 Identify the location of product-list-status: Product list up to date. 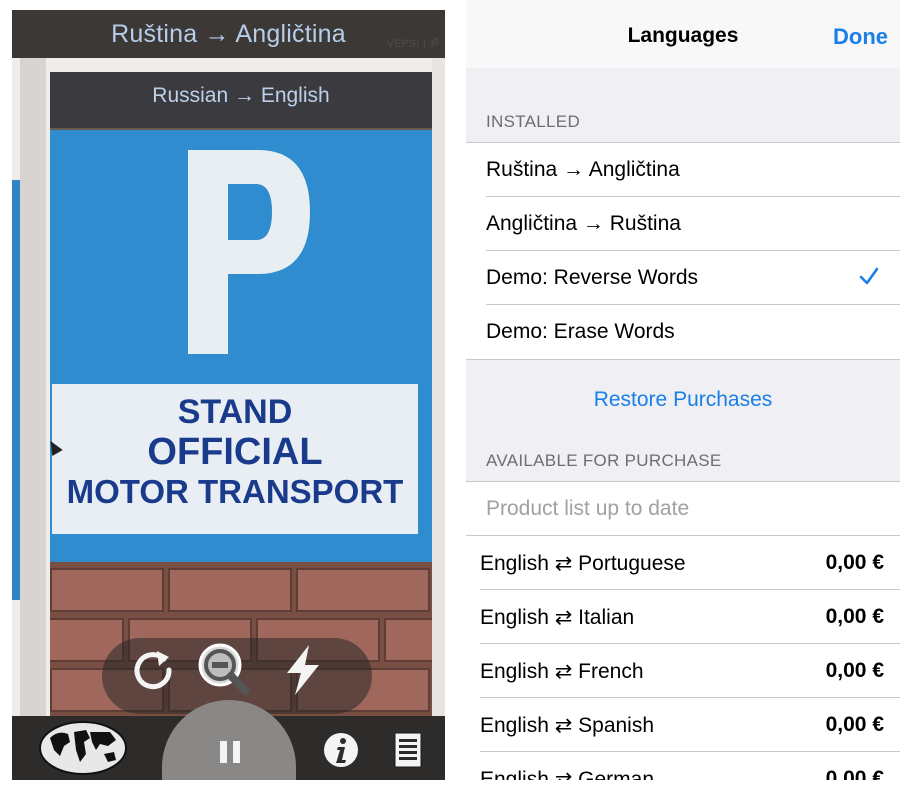
(683, 509).